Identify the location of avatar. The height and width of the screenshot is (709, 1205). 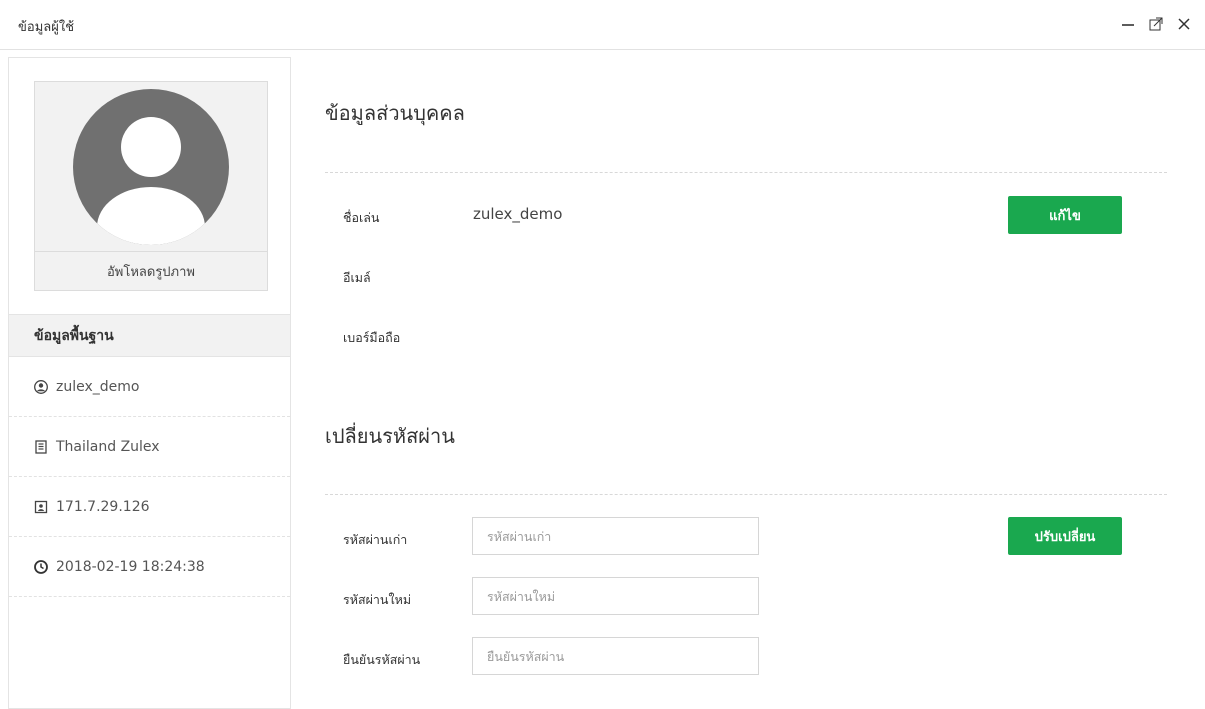
(151, 167).